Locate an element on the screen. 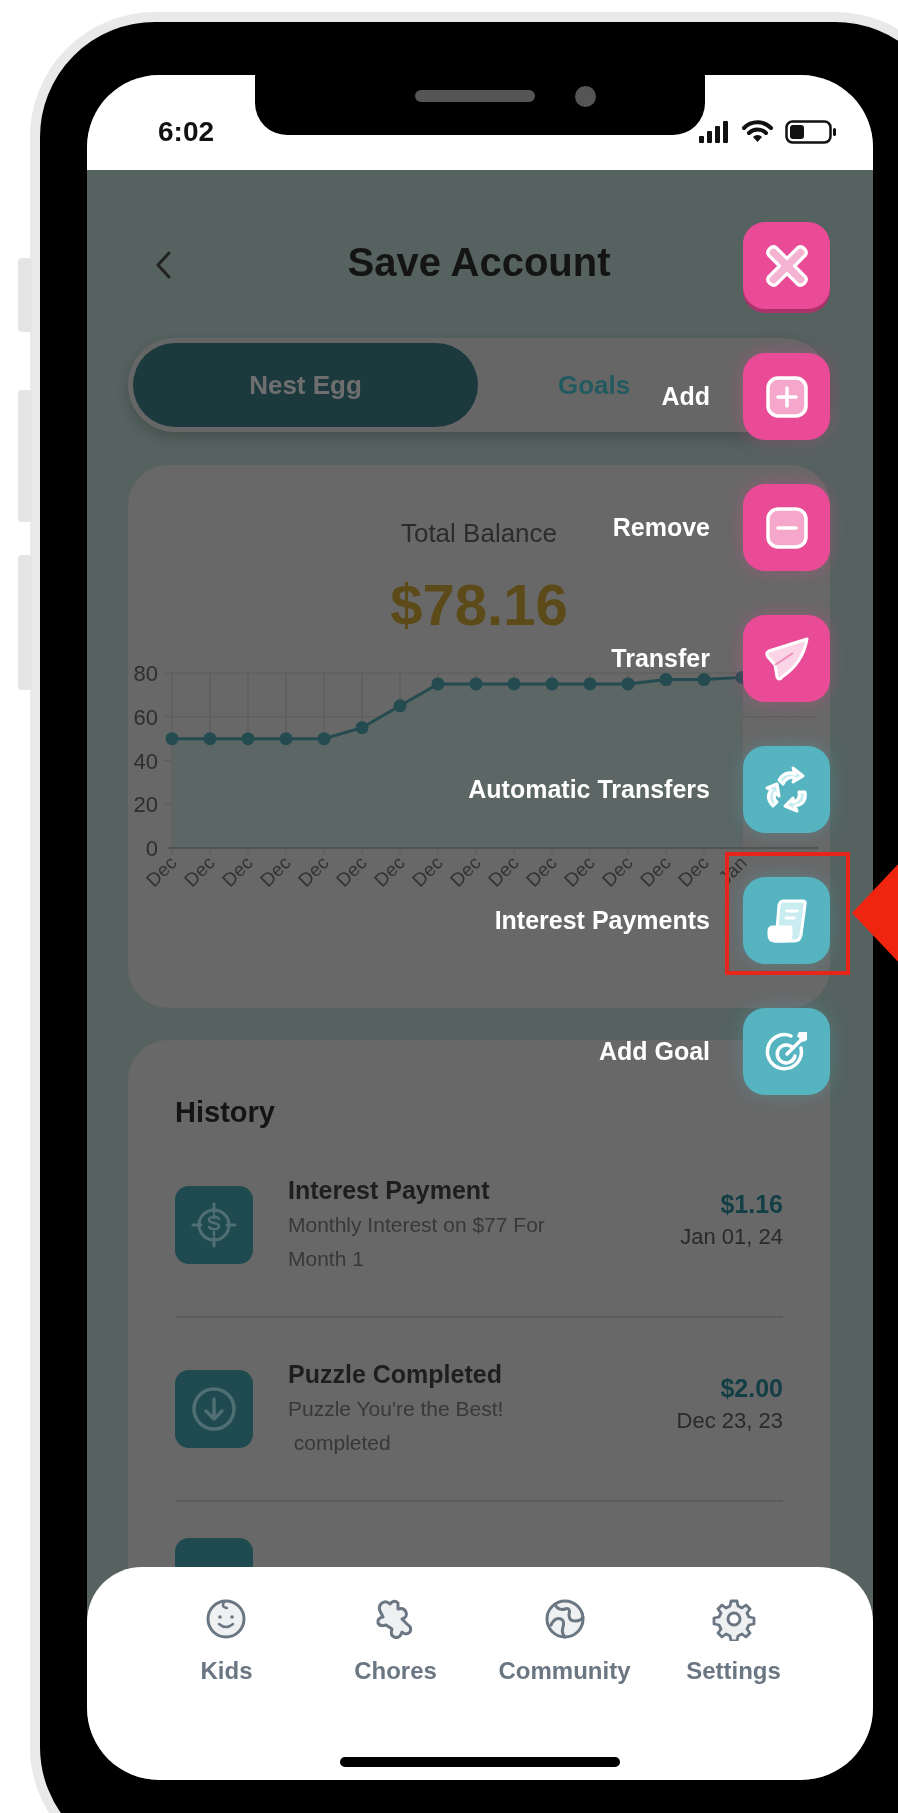 This screenshot has width=898, height=1813. back-chevron-icon is located at coordinates (163, 265).